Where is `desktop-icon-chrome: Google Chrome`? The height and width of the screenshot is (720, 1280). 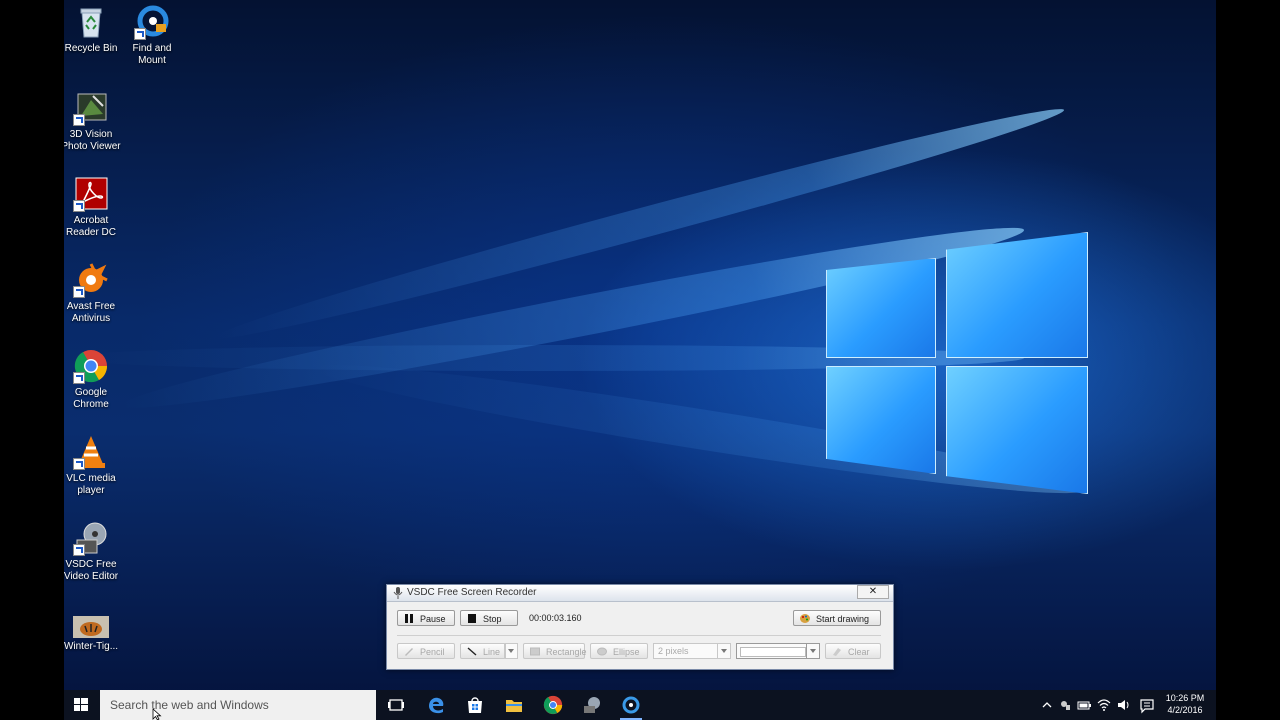 desktop-icon-chrome: Google Chrome is located at coordinates (95, 379).